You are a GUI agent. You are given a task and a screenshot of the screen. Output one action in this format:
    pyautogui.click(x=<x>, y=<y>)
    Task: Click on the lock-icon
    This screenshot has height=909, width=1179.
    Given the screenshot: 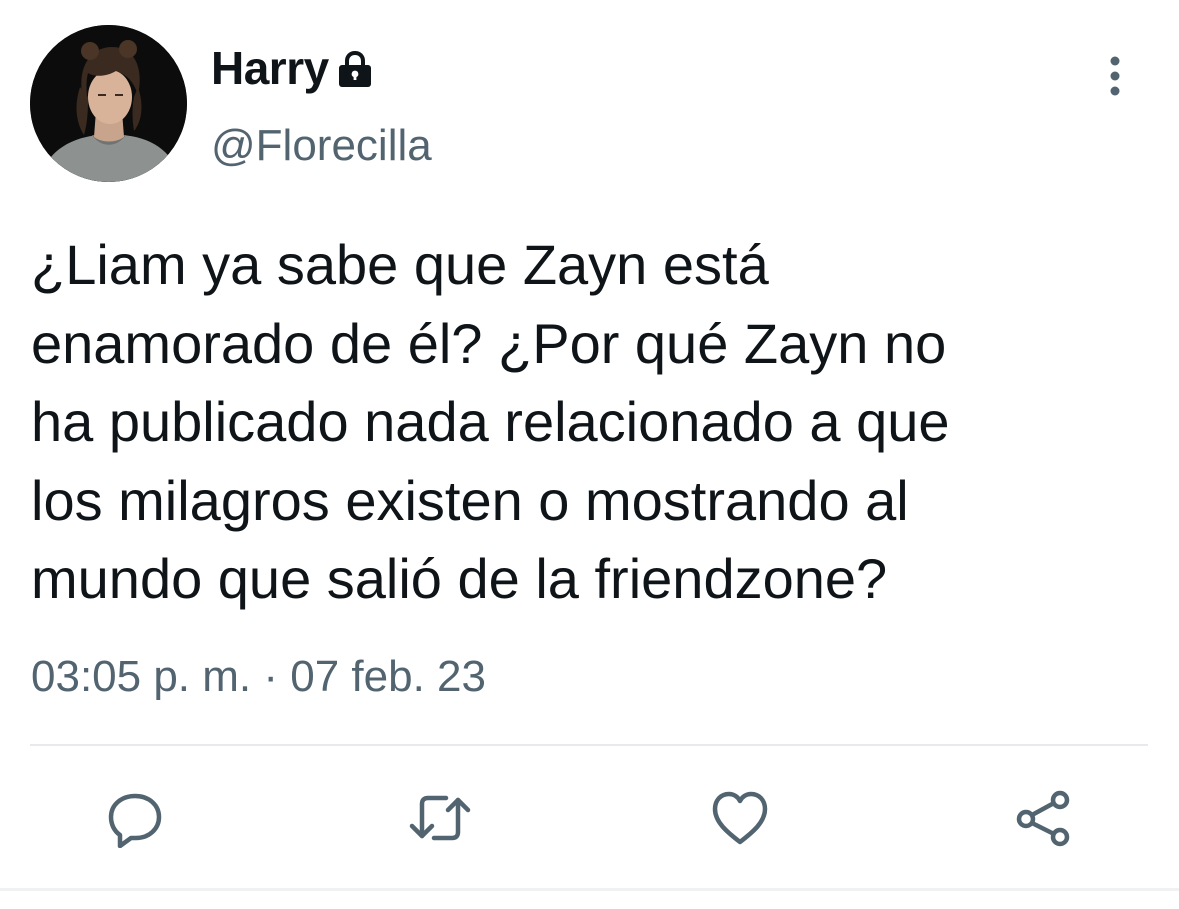 What is the action you would take?
    pyautogui.click(x=355, y=69)
    